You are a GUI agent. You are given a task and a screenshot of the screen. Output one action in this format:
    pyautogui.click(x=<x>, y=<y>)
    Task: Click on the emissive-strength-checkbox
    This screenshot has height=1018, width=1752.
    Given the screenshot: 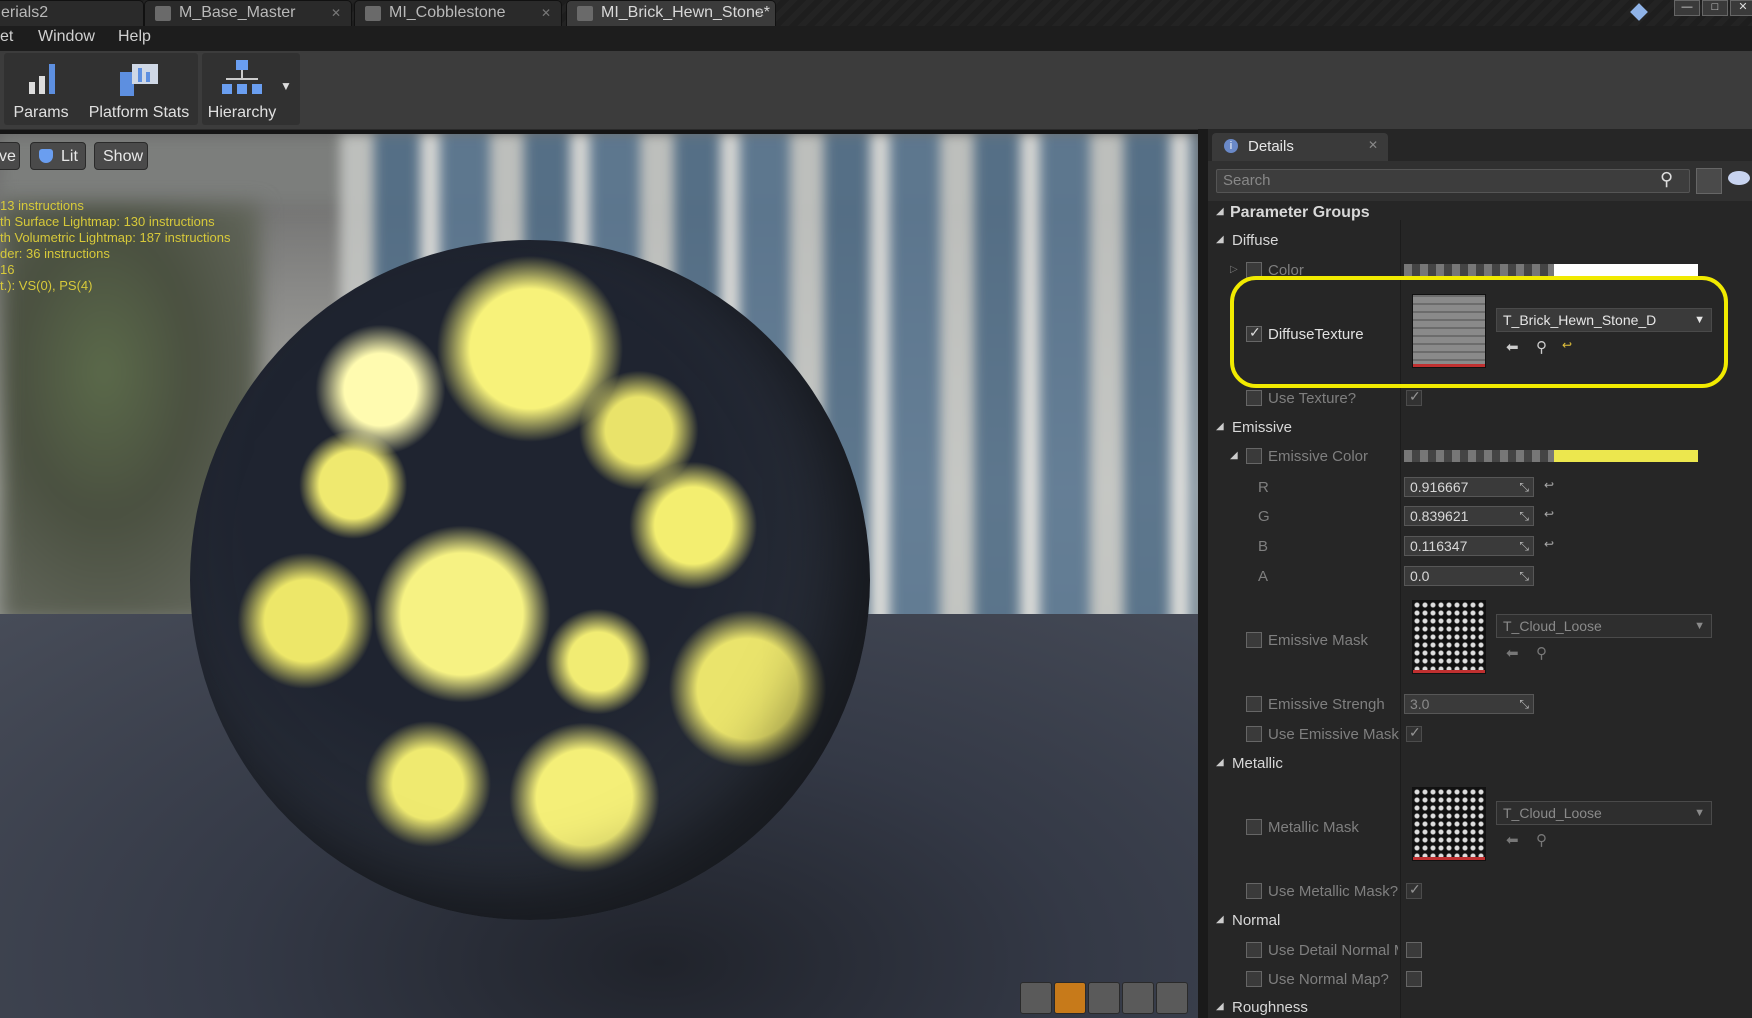 What is the action you would take?
    pyautogui.click(x=1254, y=704)
    